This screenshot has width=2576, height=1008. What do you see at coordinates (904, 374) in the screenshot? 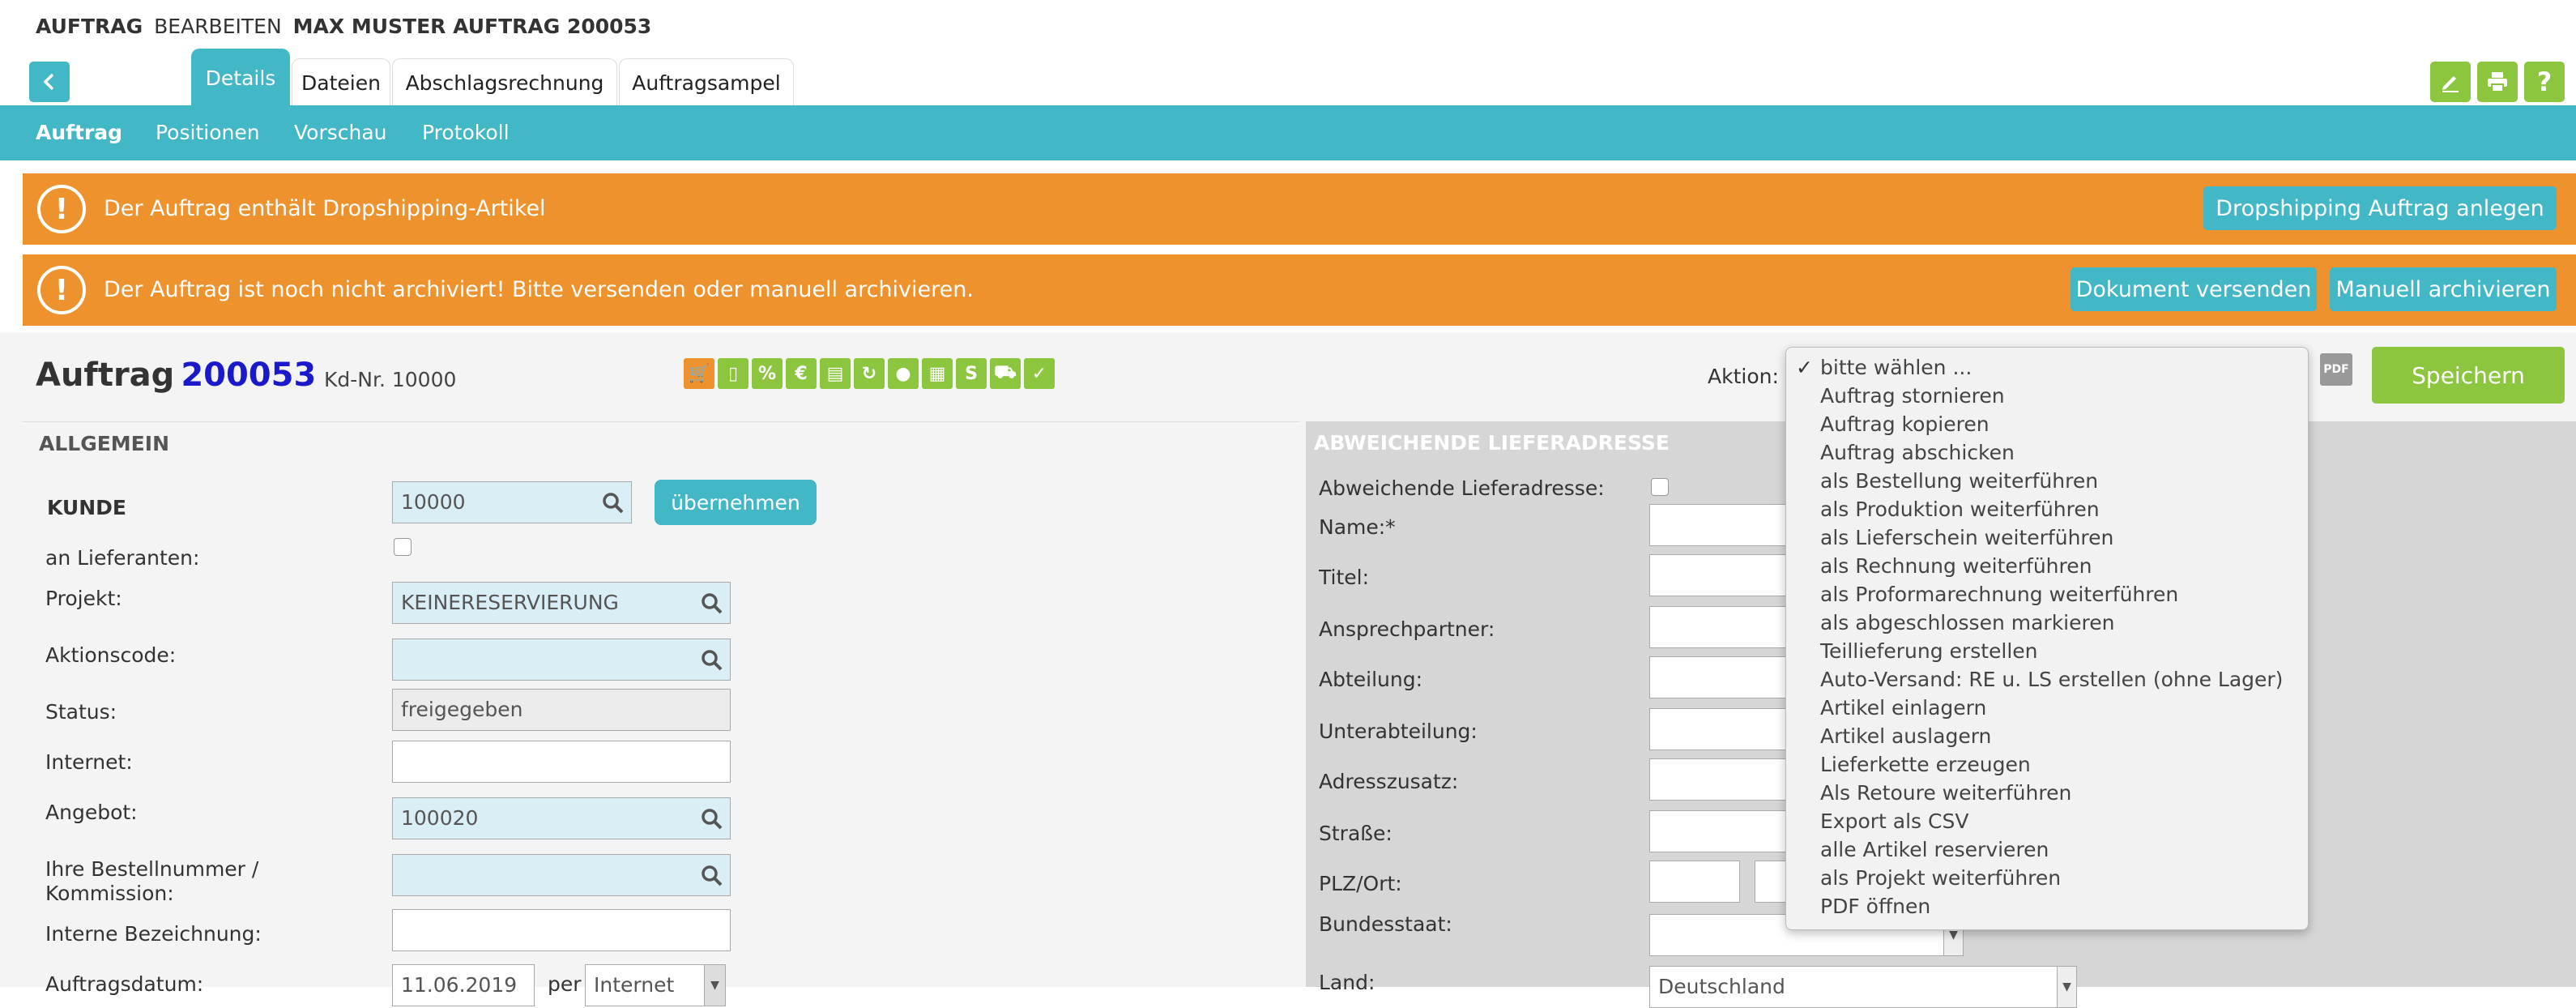
I see `person-icon: ●` at bounding box center [904, 374].